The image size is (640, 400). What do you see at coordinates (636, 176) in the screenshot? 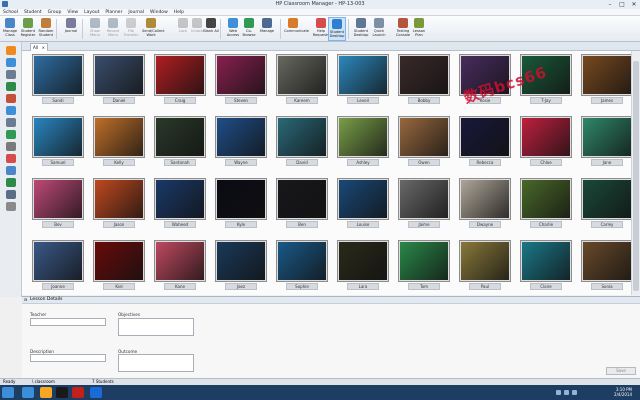
I see `scrollbar-thumb` at bounding box center [636, 176].